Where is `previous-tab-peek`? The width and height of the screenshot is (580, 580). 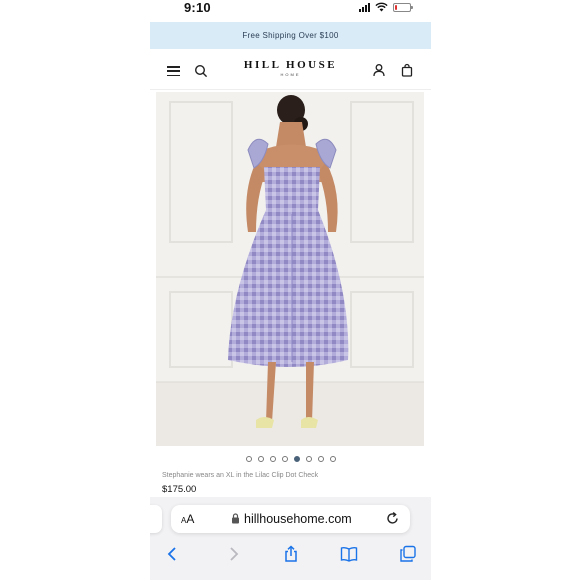
previous-tab-peek is located at coordinates (156, 519).